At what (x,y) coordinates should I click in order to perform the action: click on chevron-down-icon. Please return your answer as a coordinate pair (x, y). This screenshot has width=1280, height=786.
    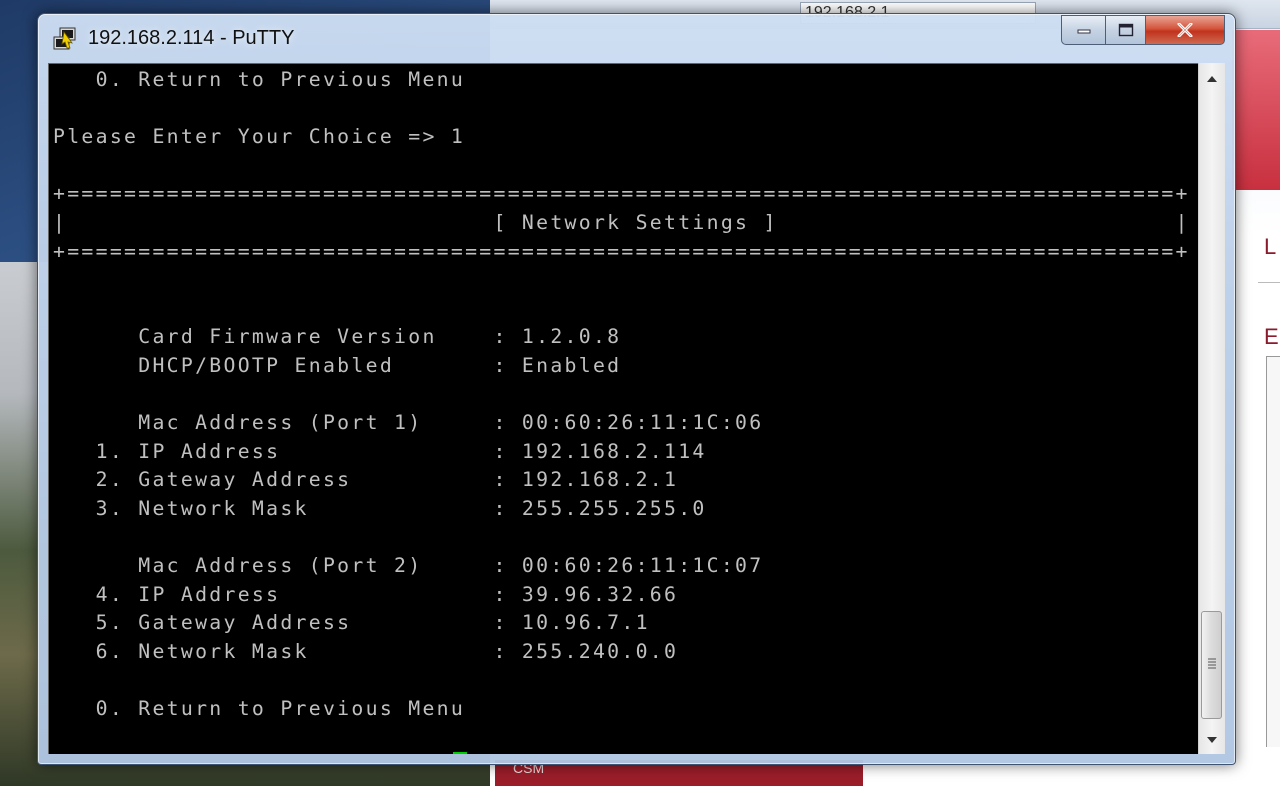
    Looking at the image, I should click on (1212, 739).